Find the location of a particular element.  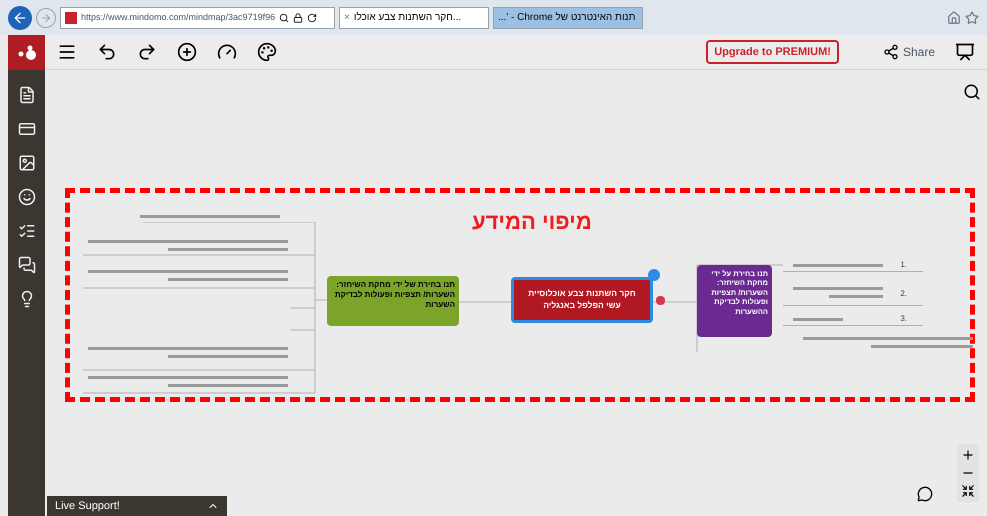

browser-tab: × ...חקר השתנות צבע אוכלו is located at coordinates (414, 17).